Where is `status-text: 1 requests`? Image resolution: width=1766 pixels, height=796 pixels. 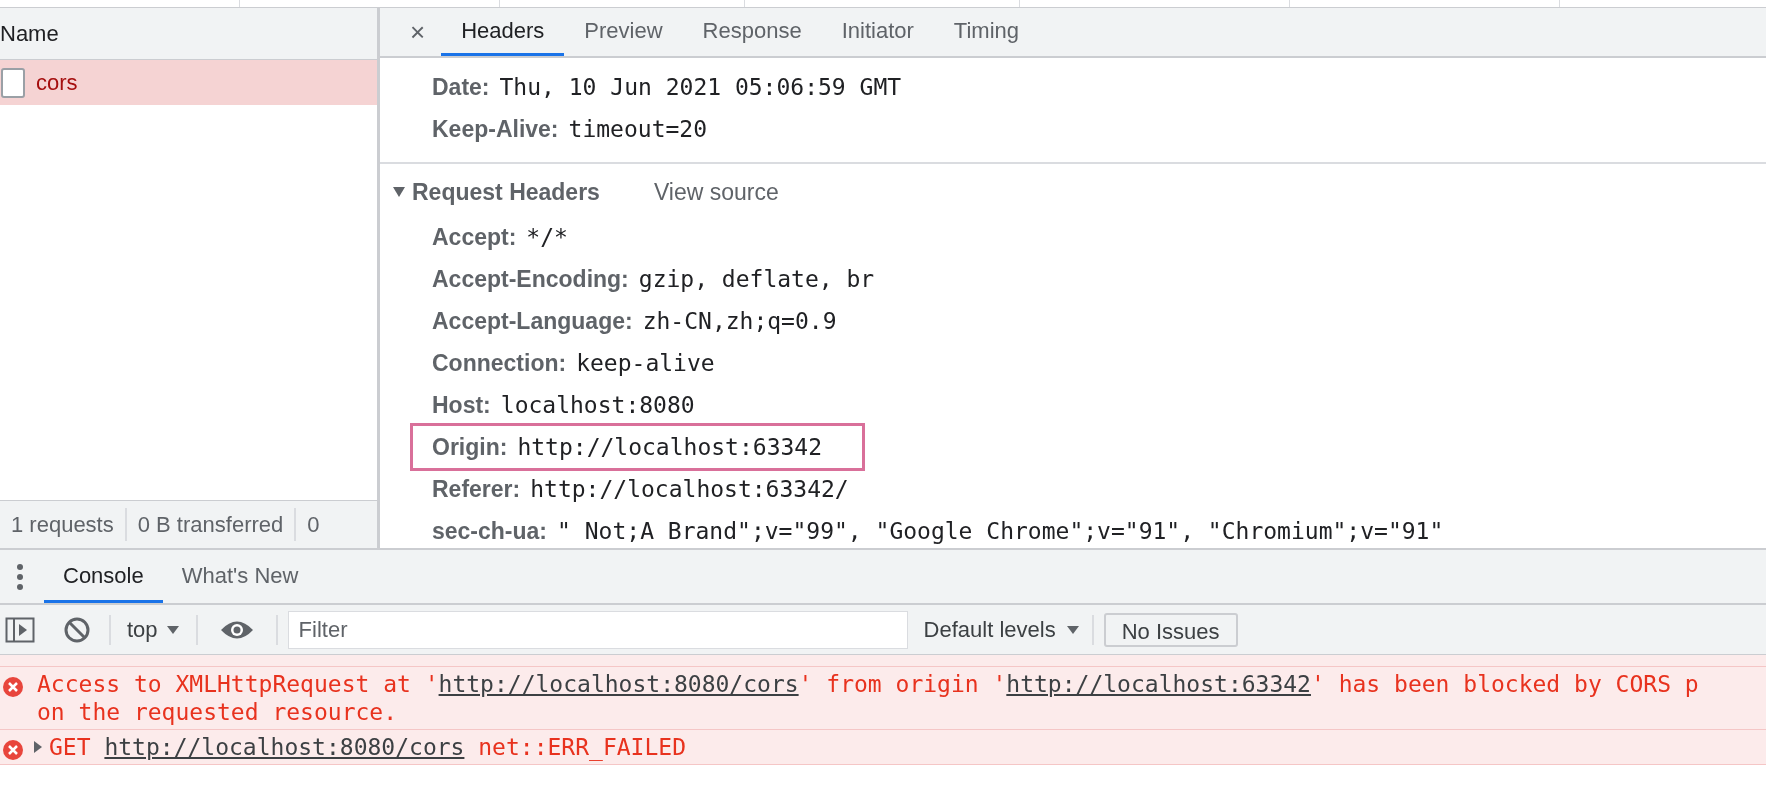 status-text: 1 requests is located at coordinates (63, 524).